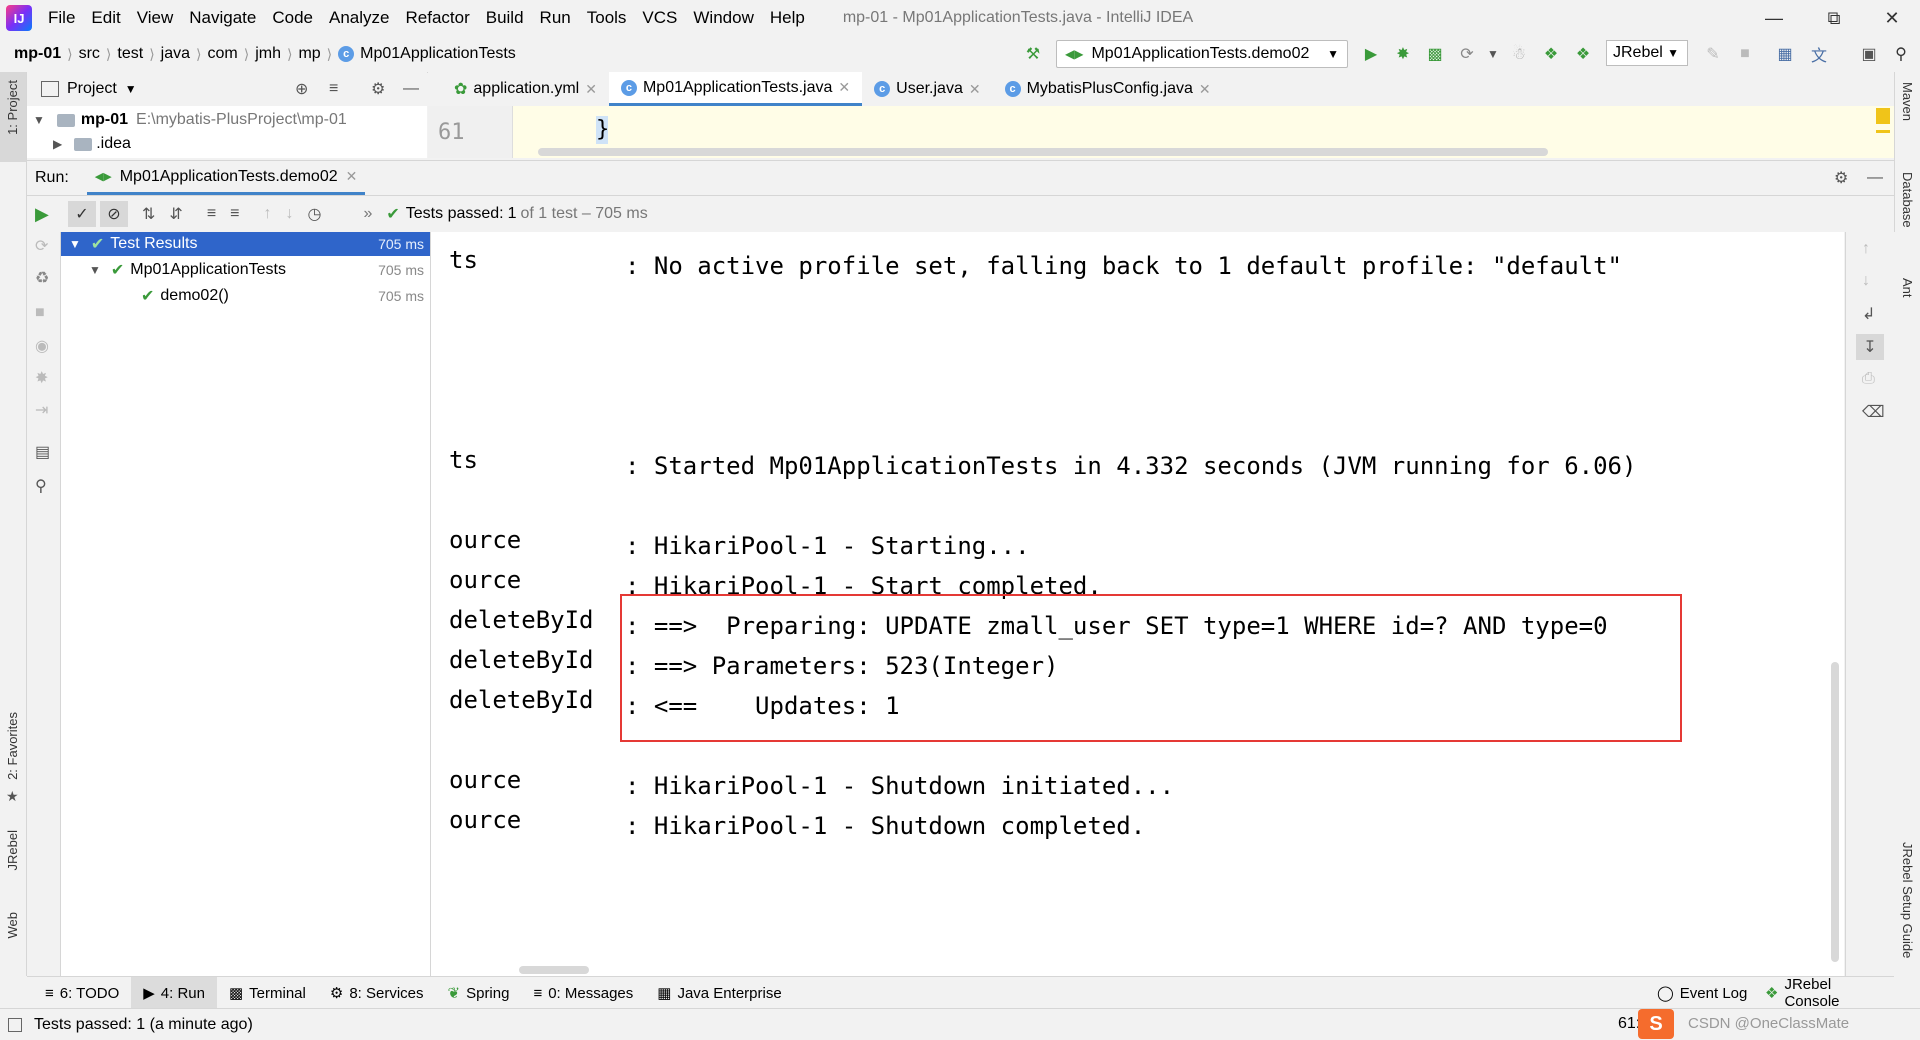 The width and height of the screenshot is (1920, 1040). What do you see at coordinates (245, 296) in the screenshot?
I see `test-row-method: ✔ demo02() 705 ms` at bounding box center [245, 296].